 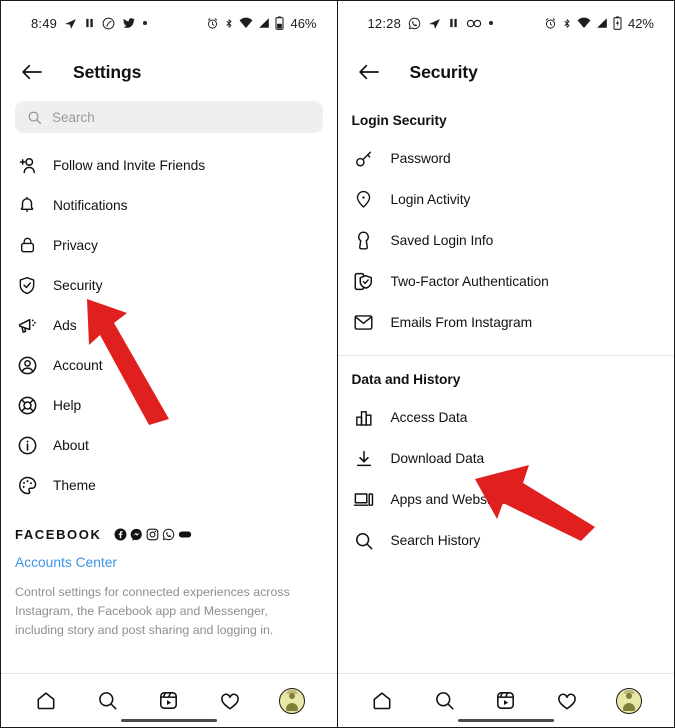 What do you see at coordinates (169, 23) in the screenshot?
I see `status-bar-left: 8:49 46%` at bounding box center [169, 23].